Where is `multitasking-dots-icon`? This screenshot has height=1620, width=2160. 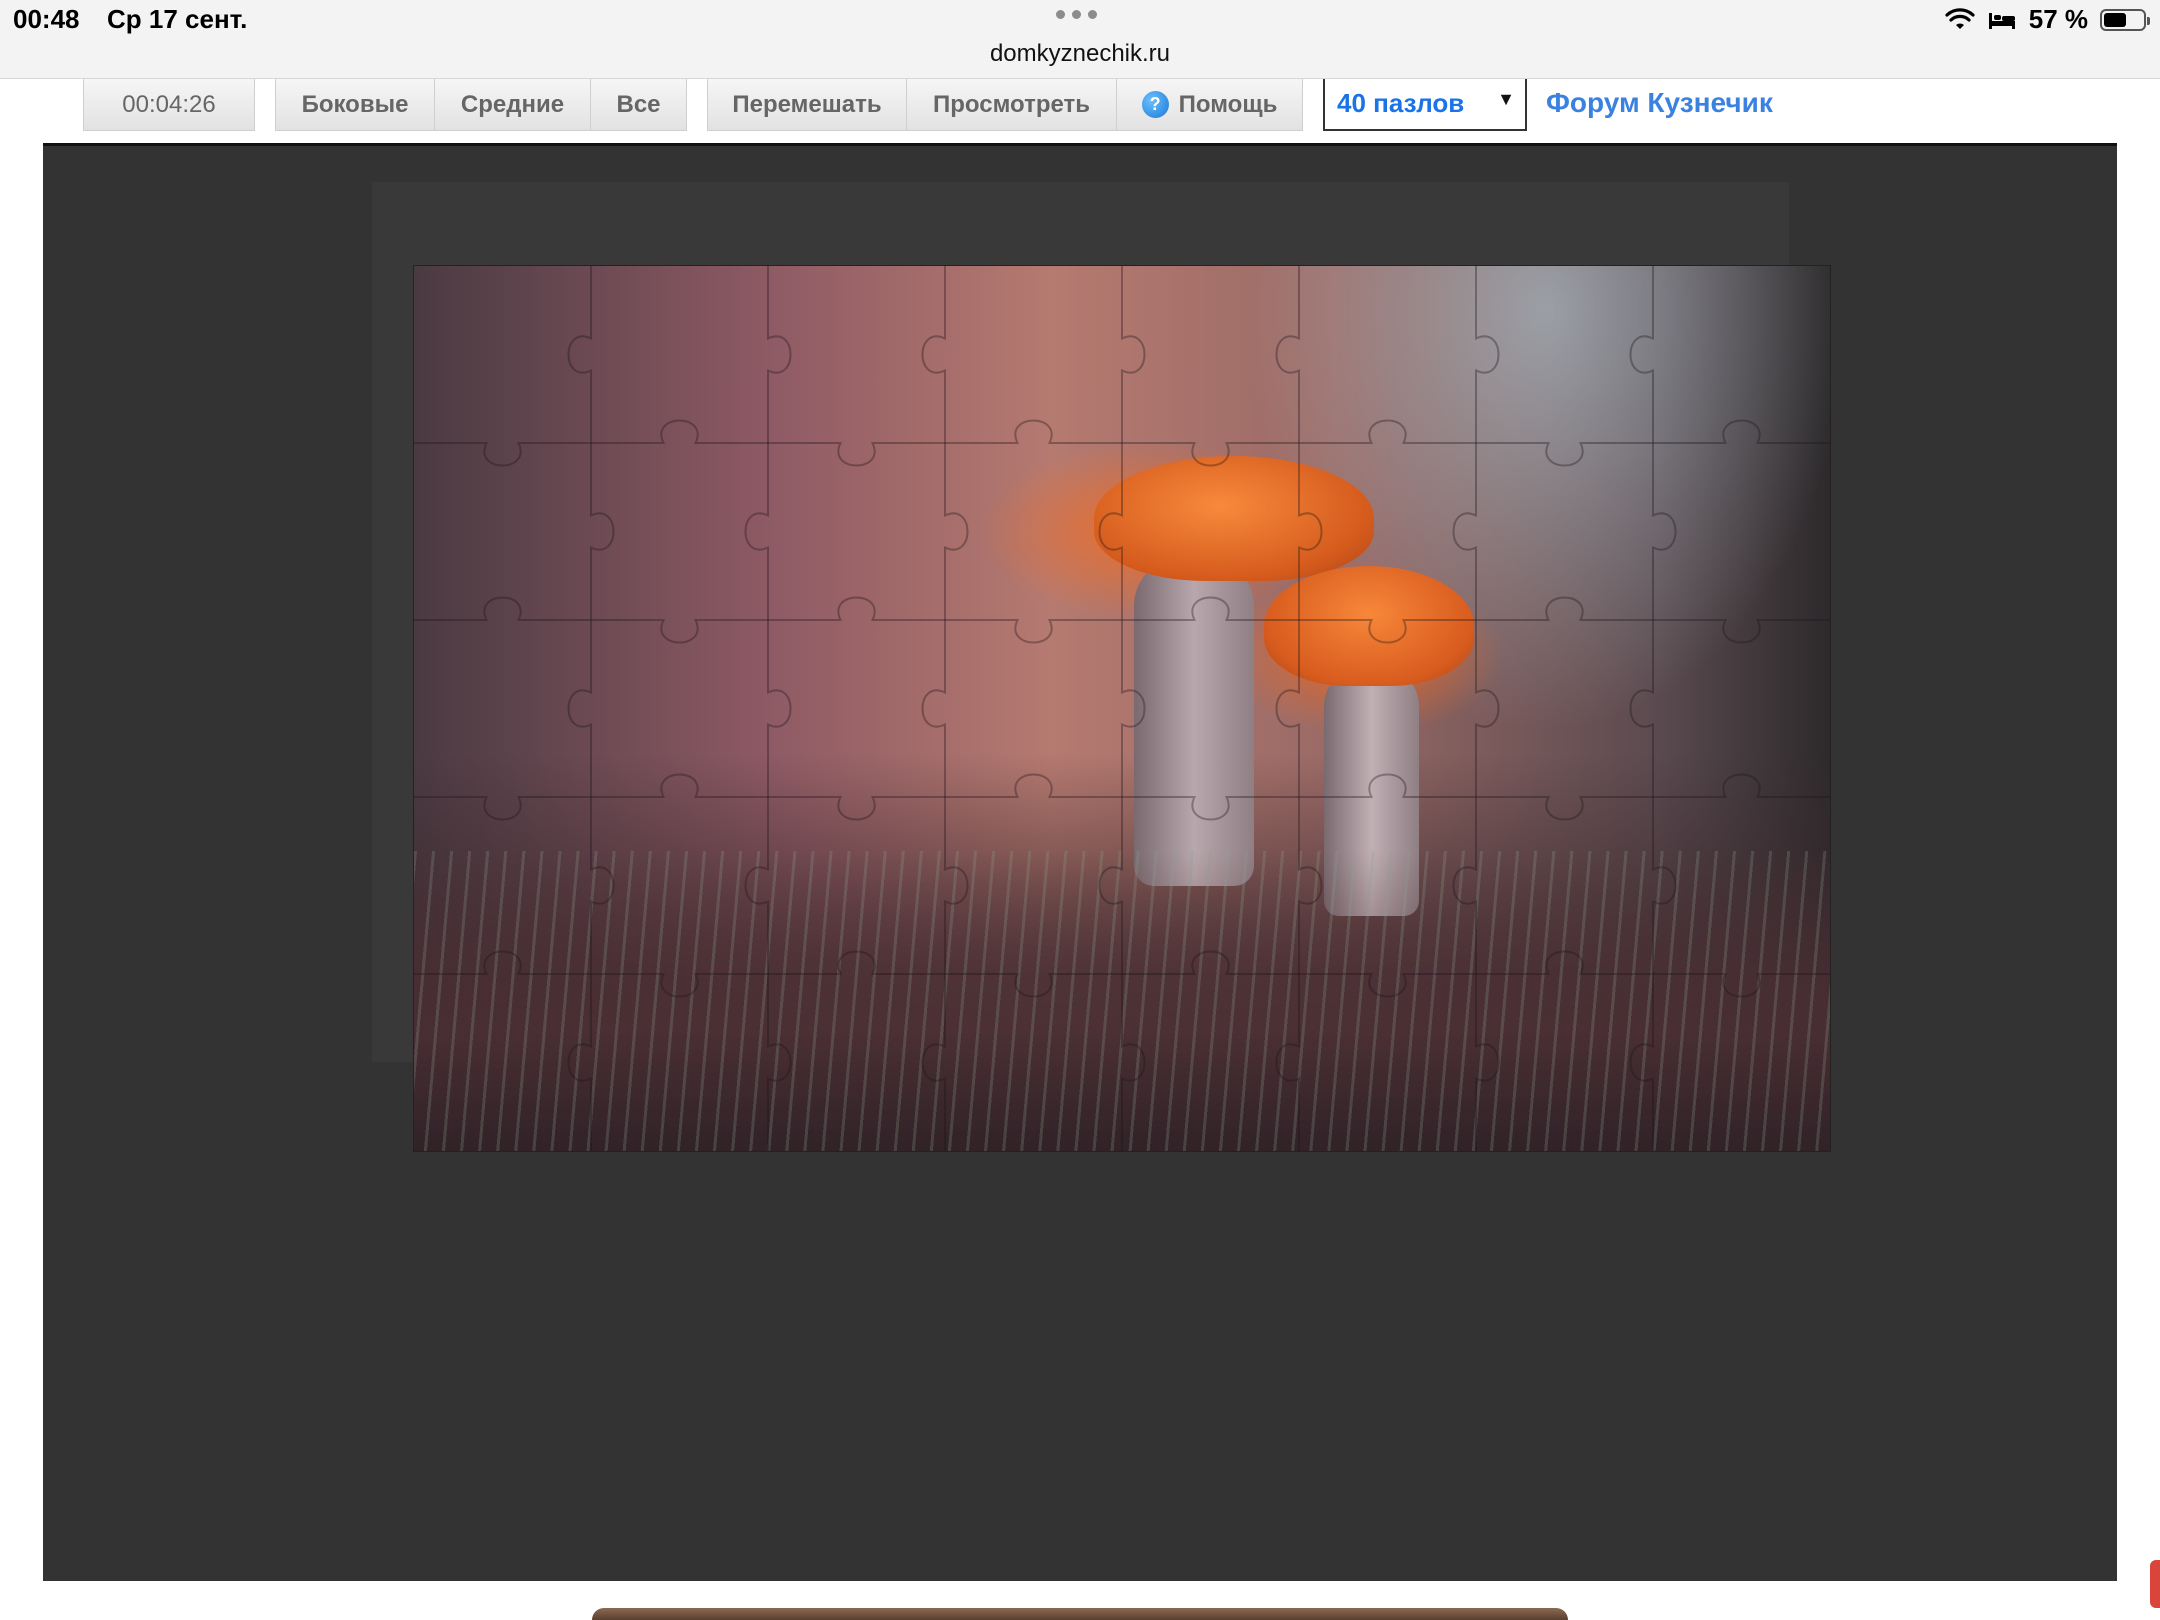
multitasking-dots-icon is located at coordinates (1076, 14).